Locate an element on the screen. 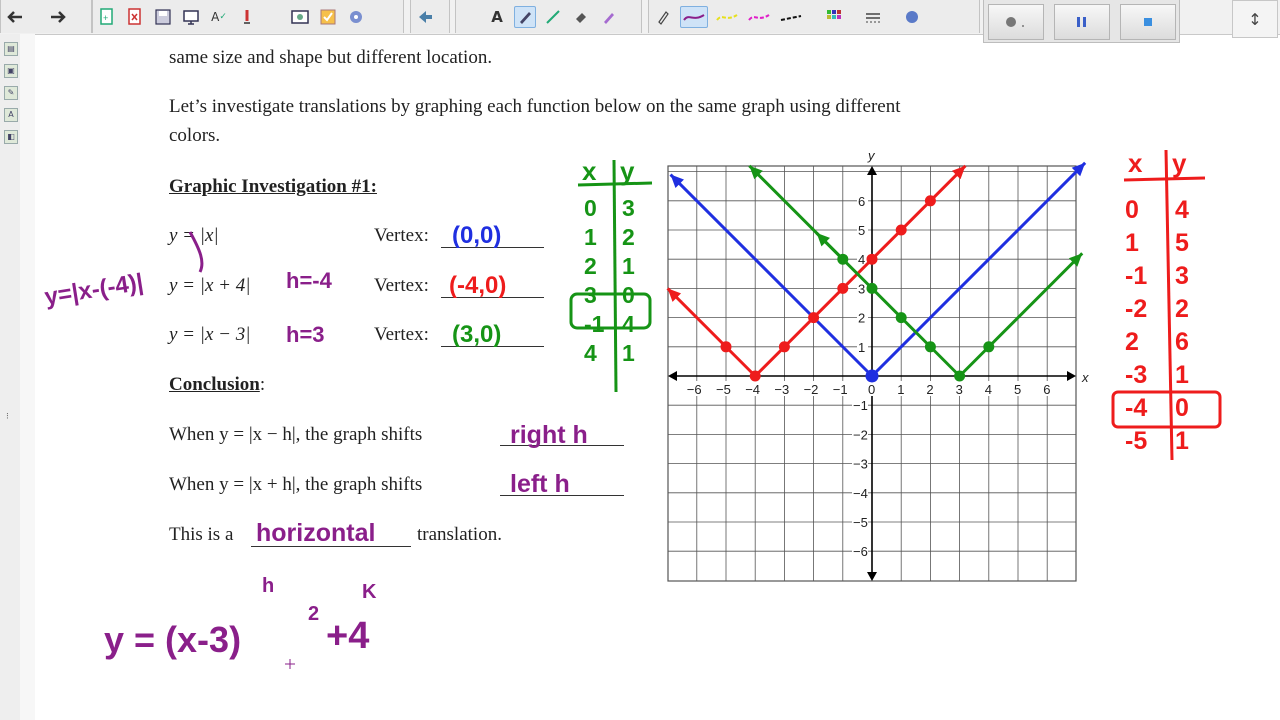 The width and height of the screenshot is (1280, 720). x-tick-label: 4 is located at coordinates (988, 389).